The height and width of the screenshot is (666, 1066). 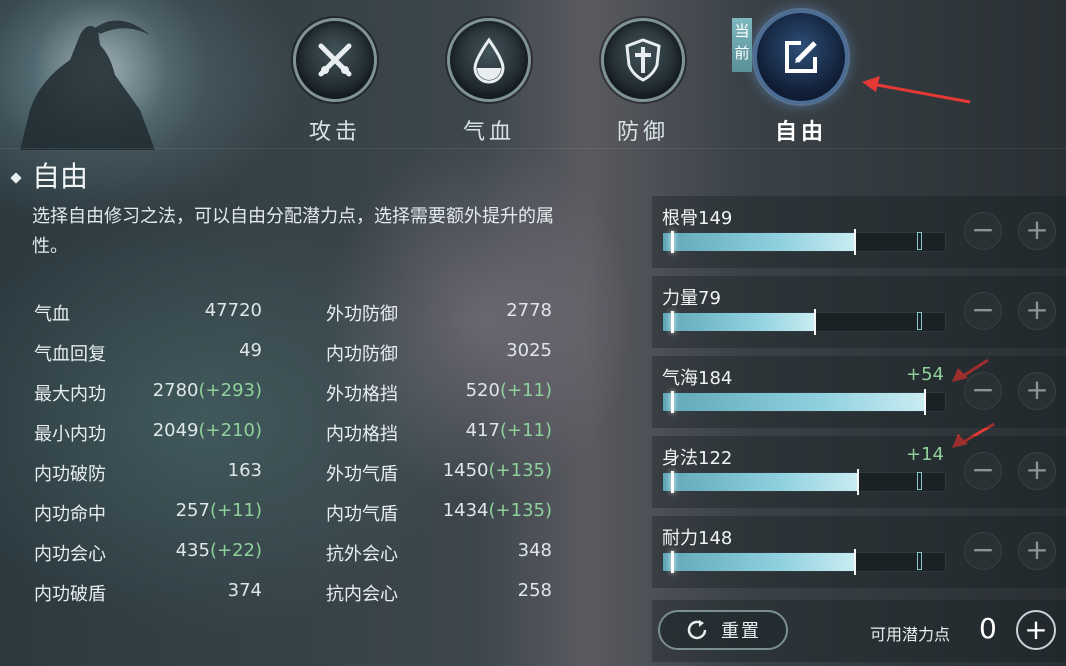 I want to click on stat-value-group: 435(+22), so click(x=219, y=550).